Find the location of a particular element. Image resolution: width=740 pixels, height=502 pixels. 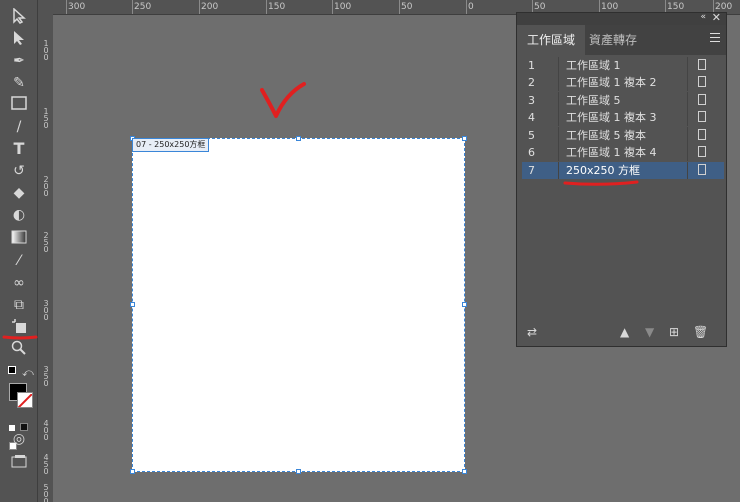

list-item-selected: 7 250x250 方框 is located at coordinates (623, 170).